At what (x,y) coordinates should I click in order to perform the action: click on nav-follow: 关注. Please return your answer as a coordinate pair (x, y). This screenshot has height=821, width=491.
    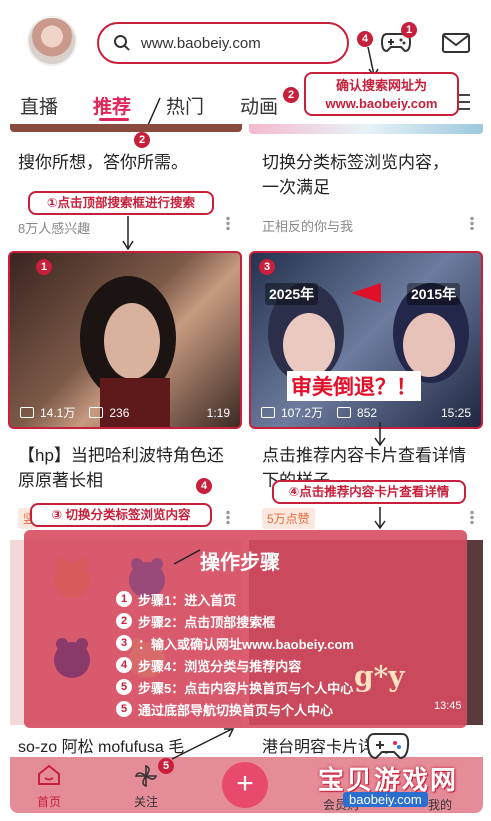
    Looking at the image, I should click on (146, 801).